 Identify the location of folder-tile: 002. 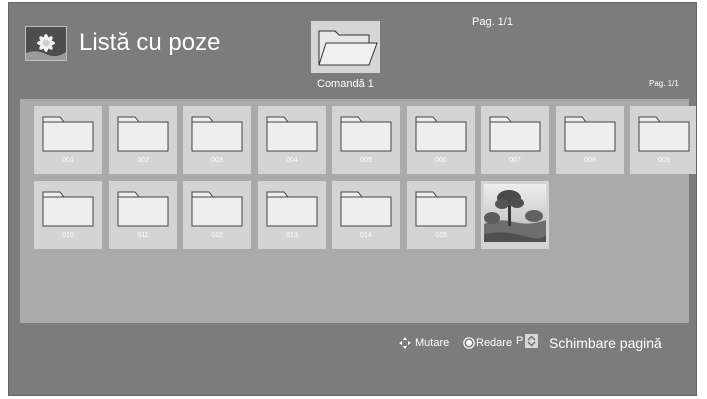
(143, 140).